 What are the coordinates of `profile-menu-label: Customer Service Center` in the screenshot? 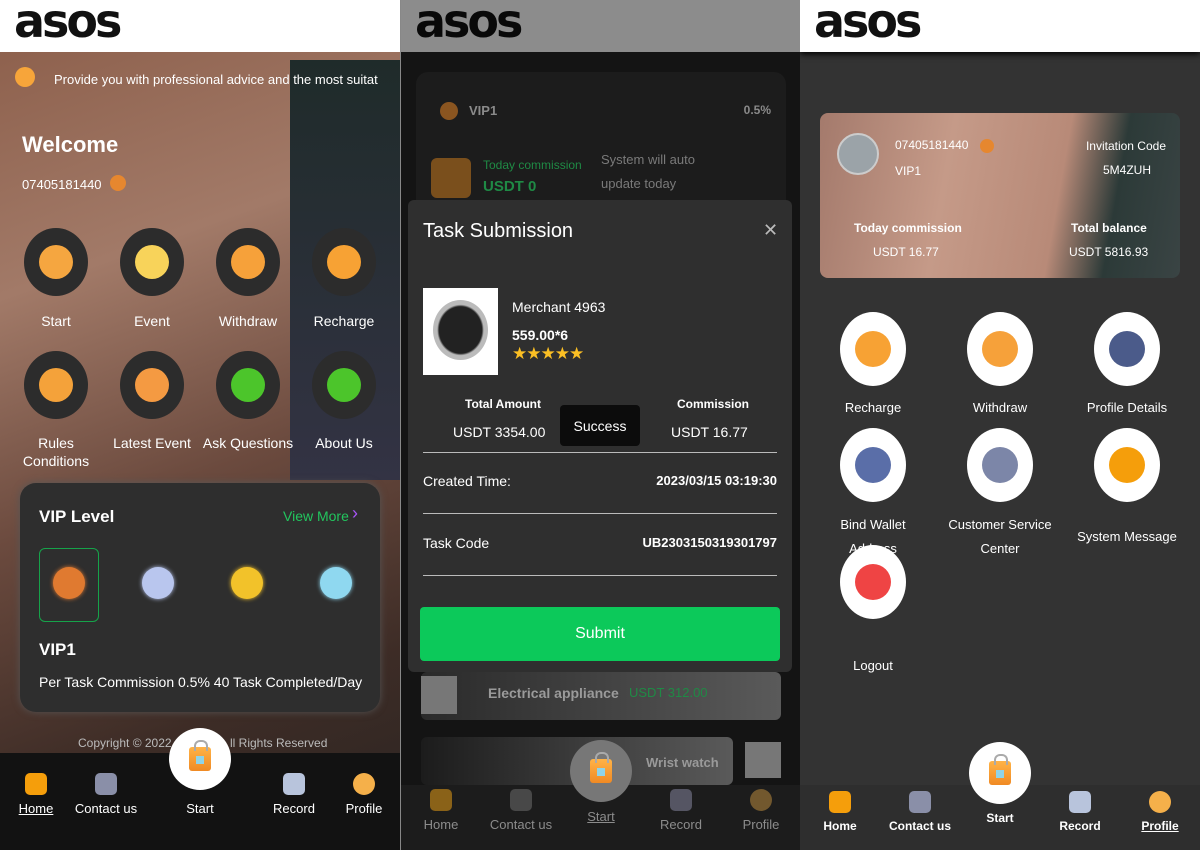 It's located at (1000, 536).